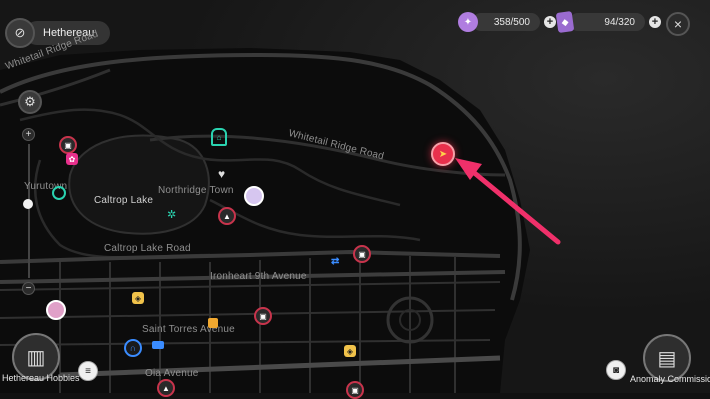 This screenshot has width=710, height=399. I want to click on zoom-out-button: −, so click(28, 288).